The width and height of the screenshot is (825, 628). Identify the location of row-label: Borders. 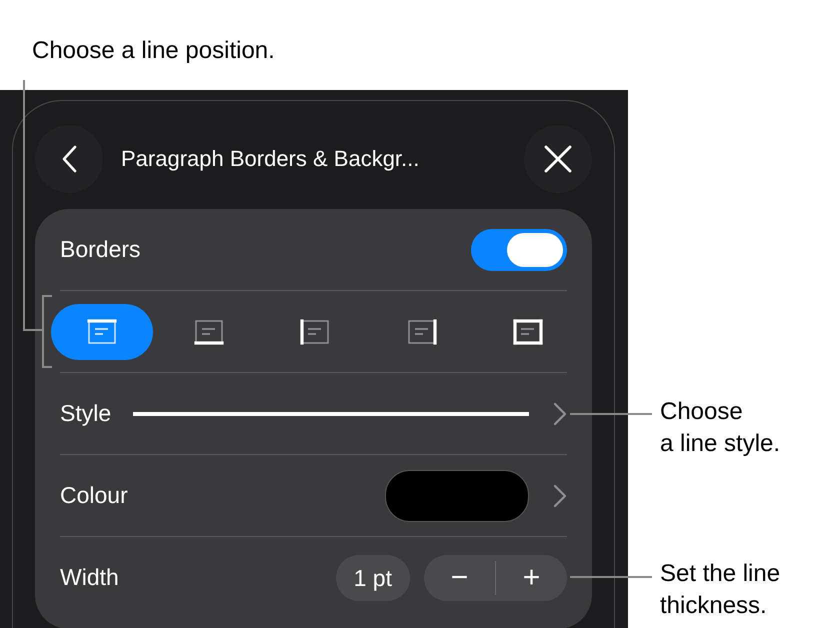
(100, 249).